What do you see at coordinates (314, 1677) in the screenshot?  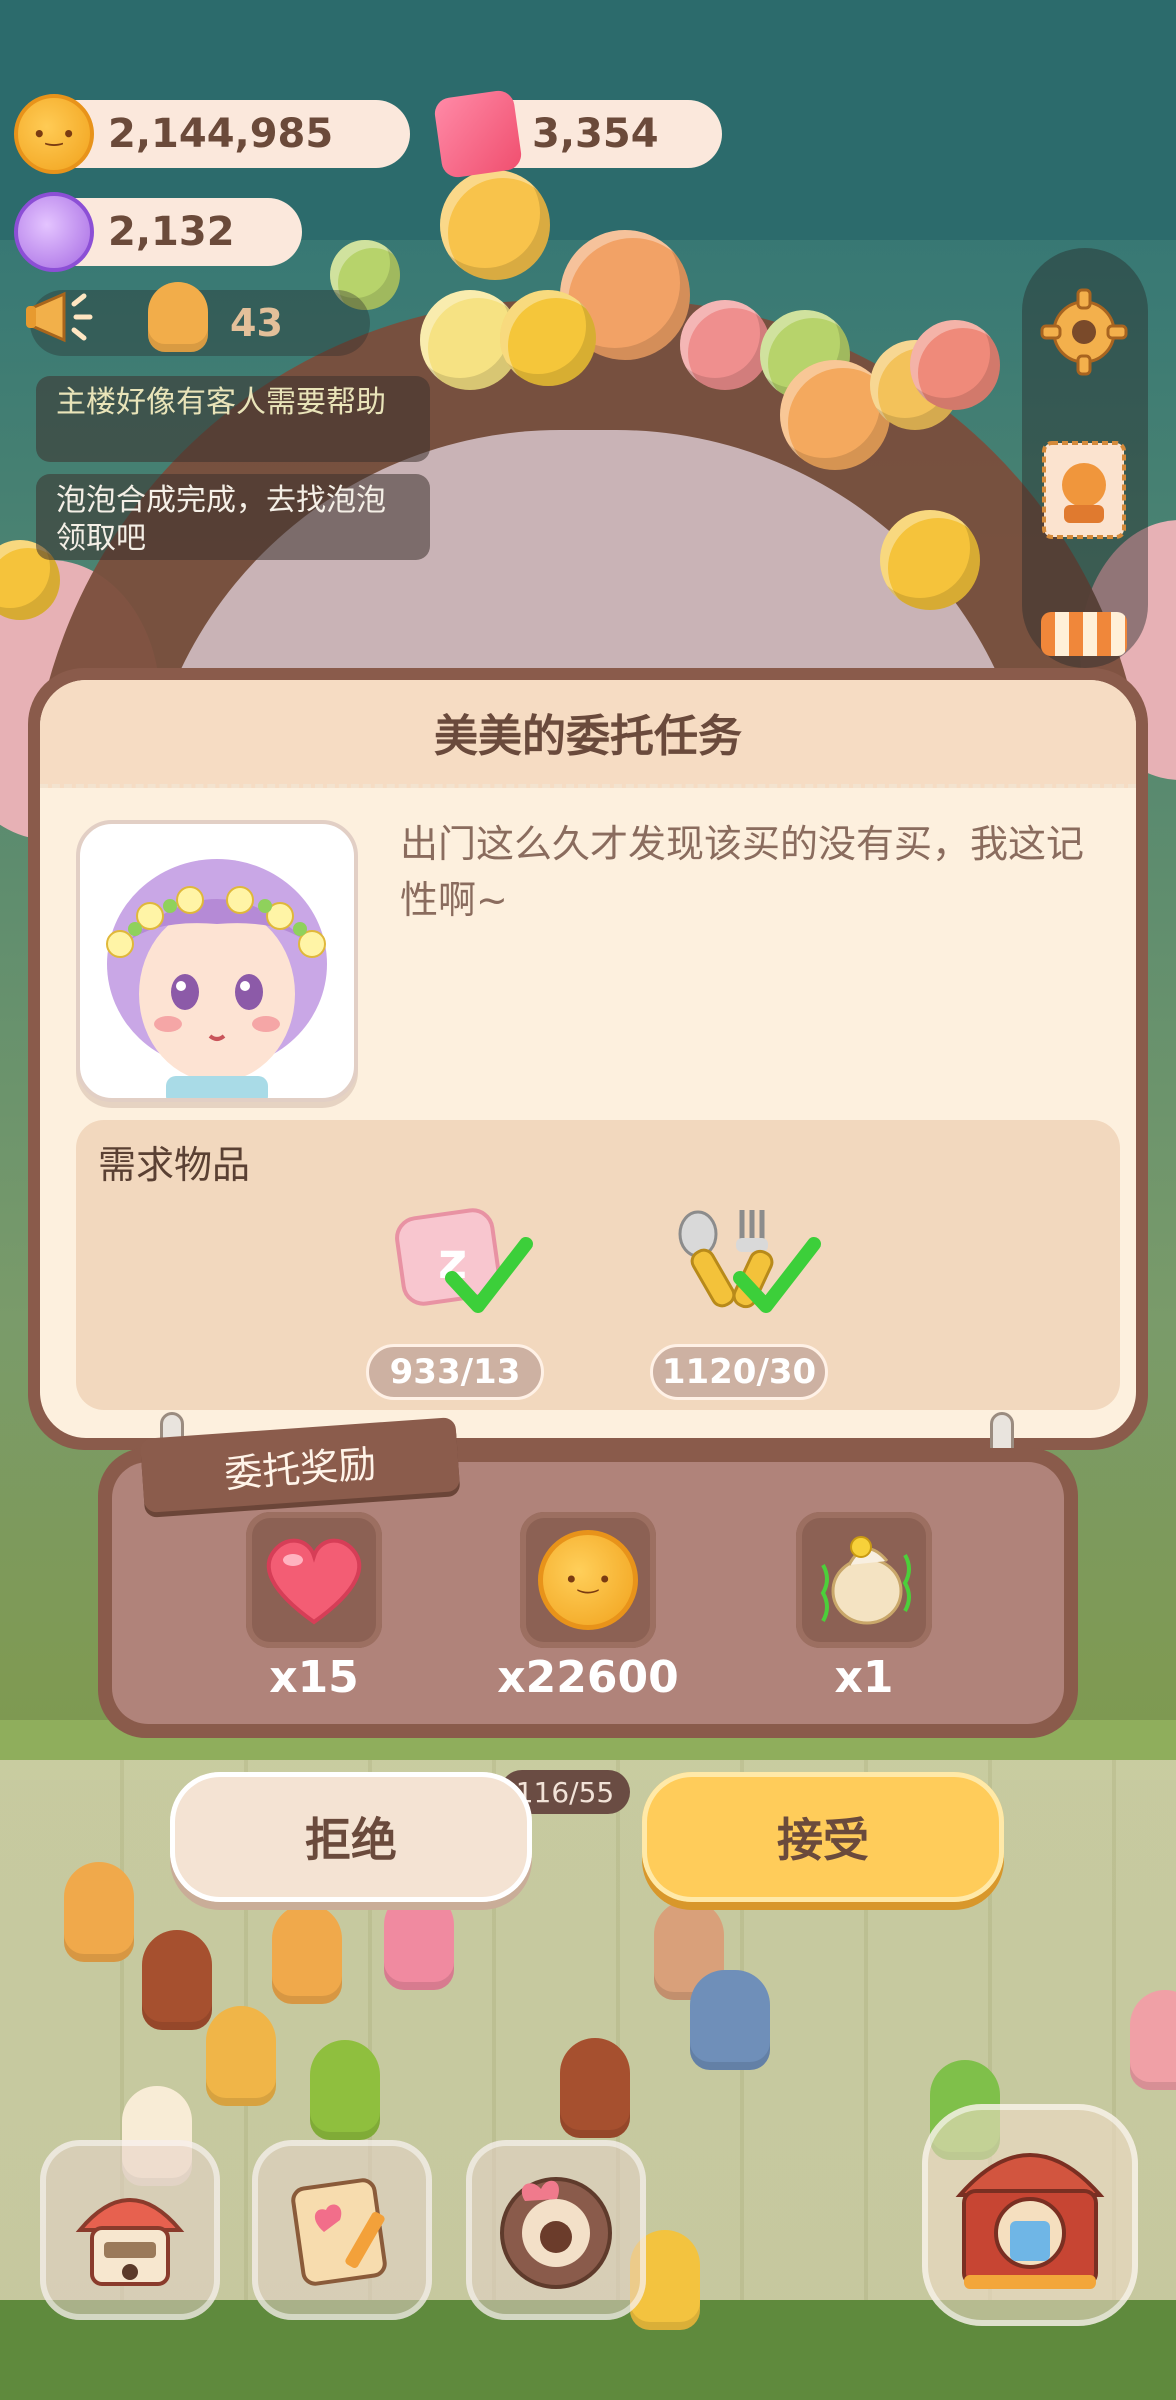 I see `reward-qty: x15` at bounding box center [314, 1677].